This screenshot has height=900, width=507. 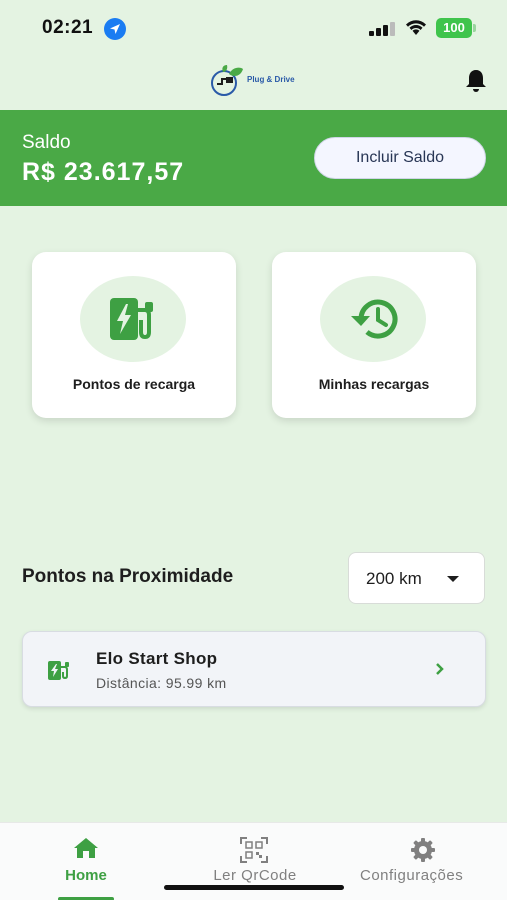 I want to click on chevron-right-icon, so click(x=440, y=669).